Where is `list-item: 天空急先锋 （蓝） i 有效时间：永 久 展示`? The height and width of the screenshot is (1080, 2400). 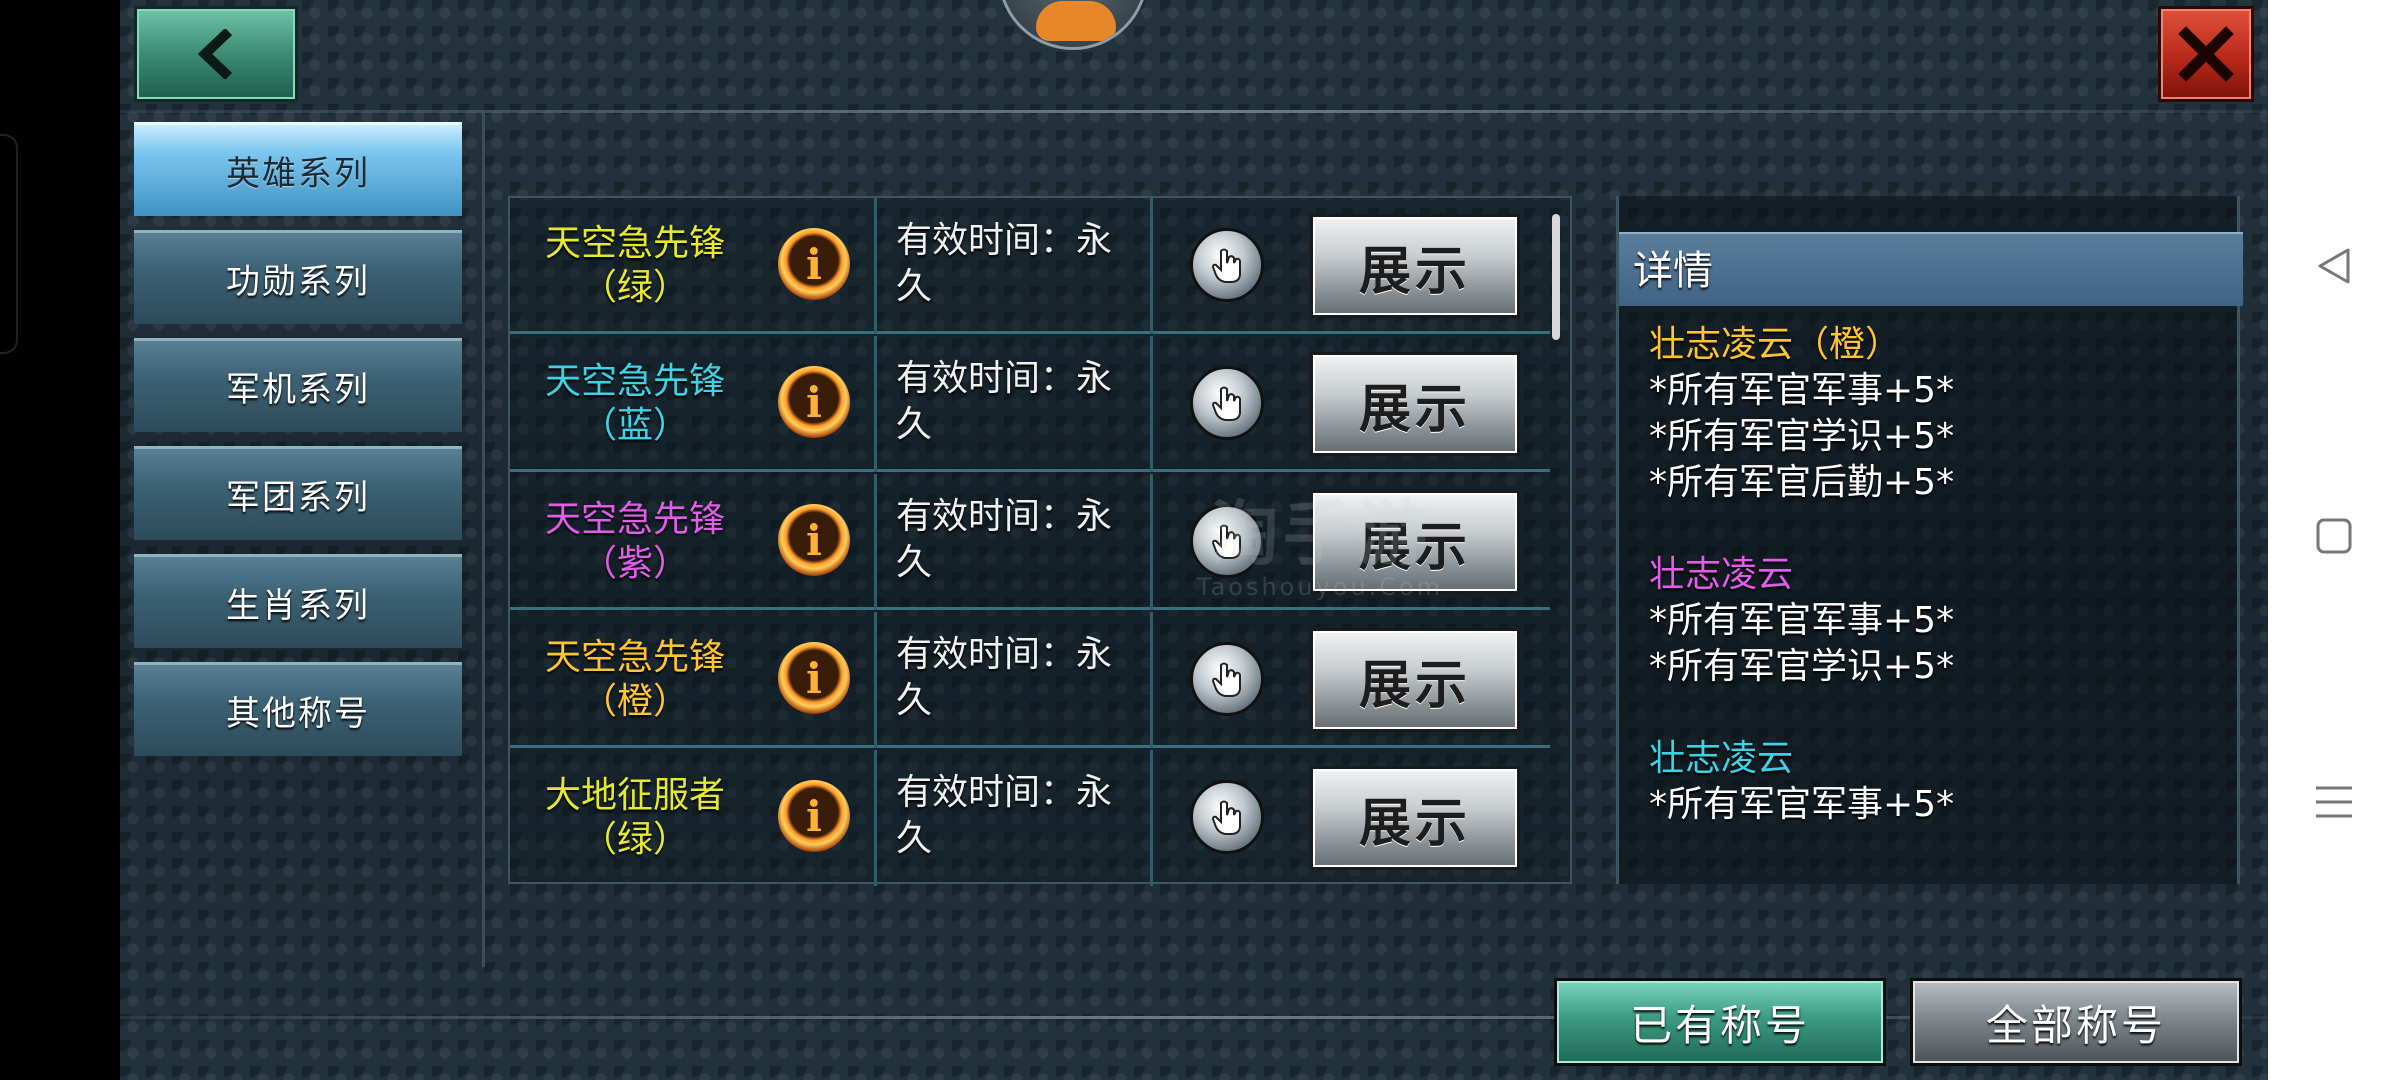 list-item: 天空急先锋 （蓝） i 有效时间：永 久 展示 is located at coordinates (1030, 404).